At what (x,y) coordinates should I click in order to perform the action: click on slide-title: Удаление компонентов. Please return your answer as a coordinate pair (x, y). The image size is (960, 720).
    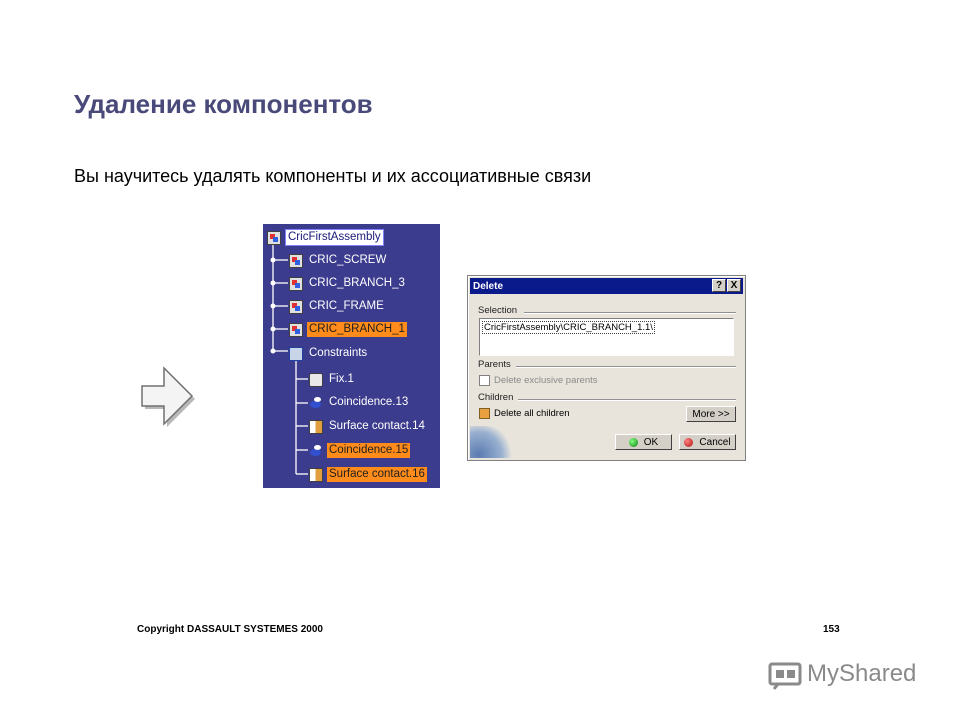
    Looking at the image, I should click on (223, 104).